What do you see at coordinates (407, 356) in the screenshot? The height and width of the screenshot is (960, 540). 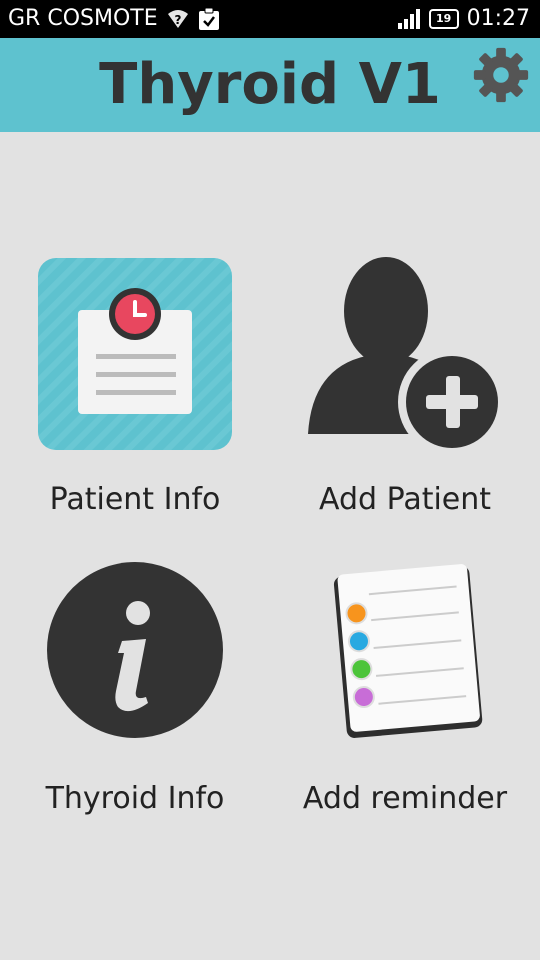 I see `add-person-icon` at bounding box center [407, 356].